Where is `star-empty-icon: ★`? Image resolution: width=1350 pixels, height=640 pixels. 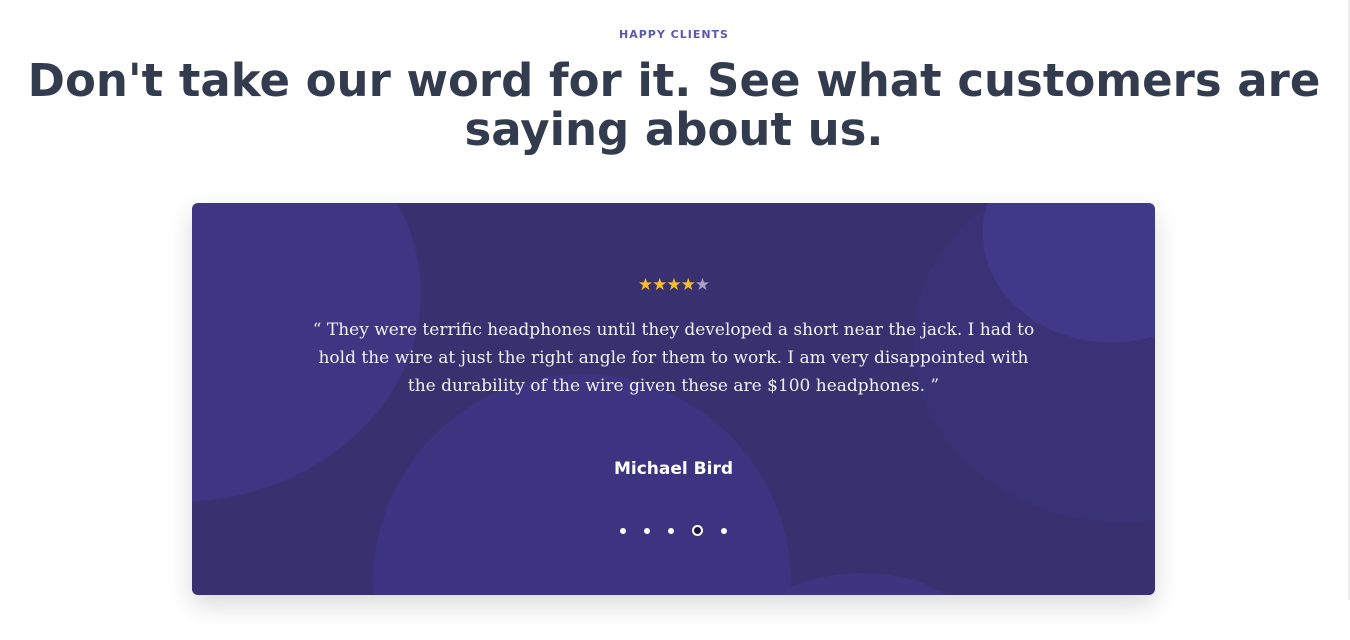
star-empty-icon: ★ is located at coordinates (702, 285).